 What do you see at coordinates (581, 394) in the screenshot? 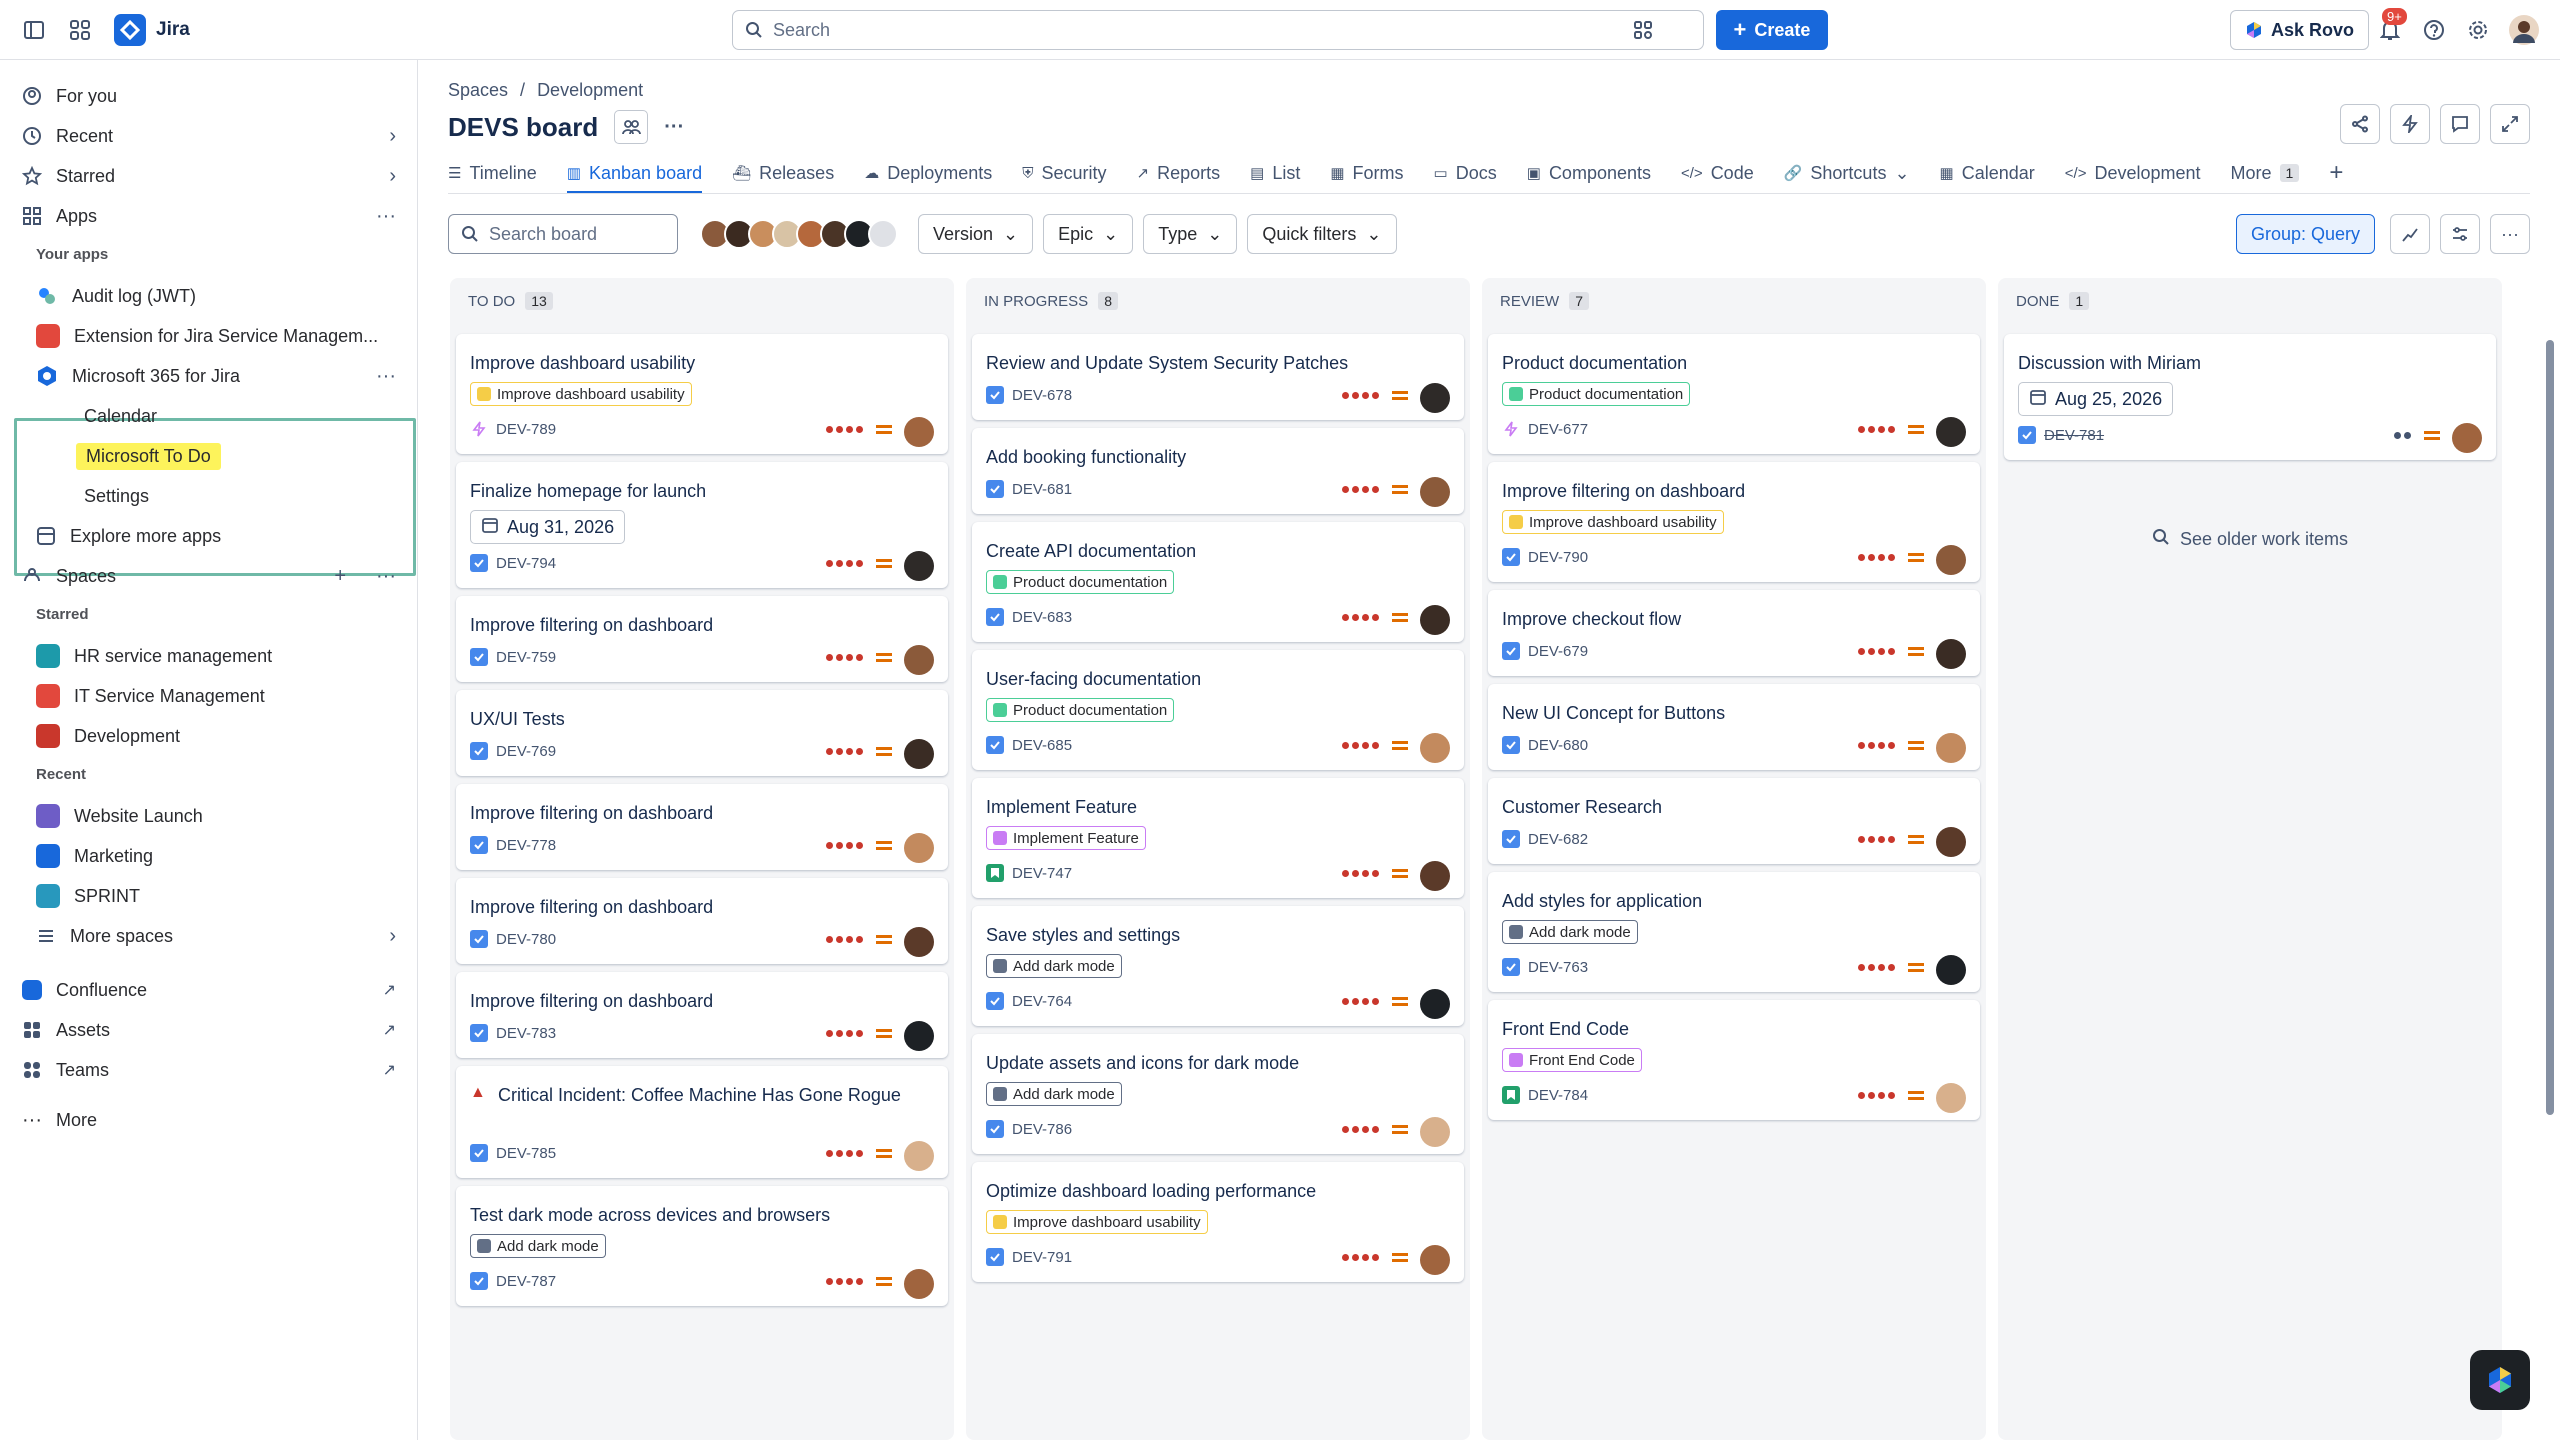
I see `epic-lozenge: Improve dashboard usability` at bounding box center [581, 394].